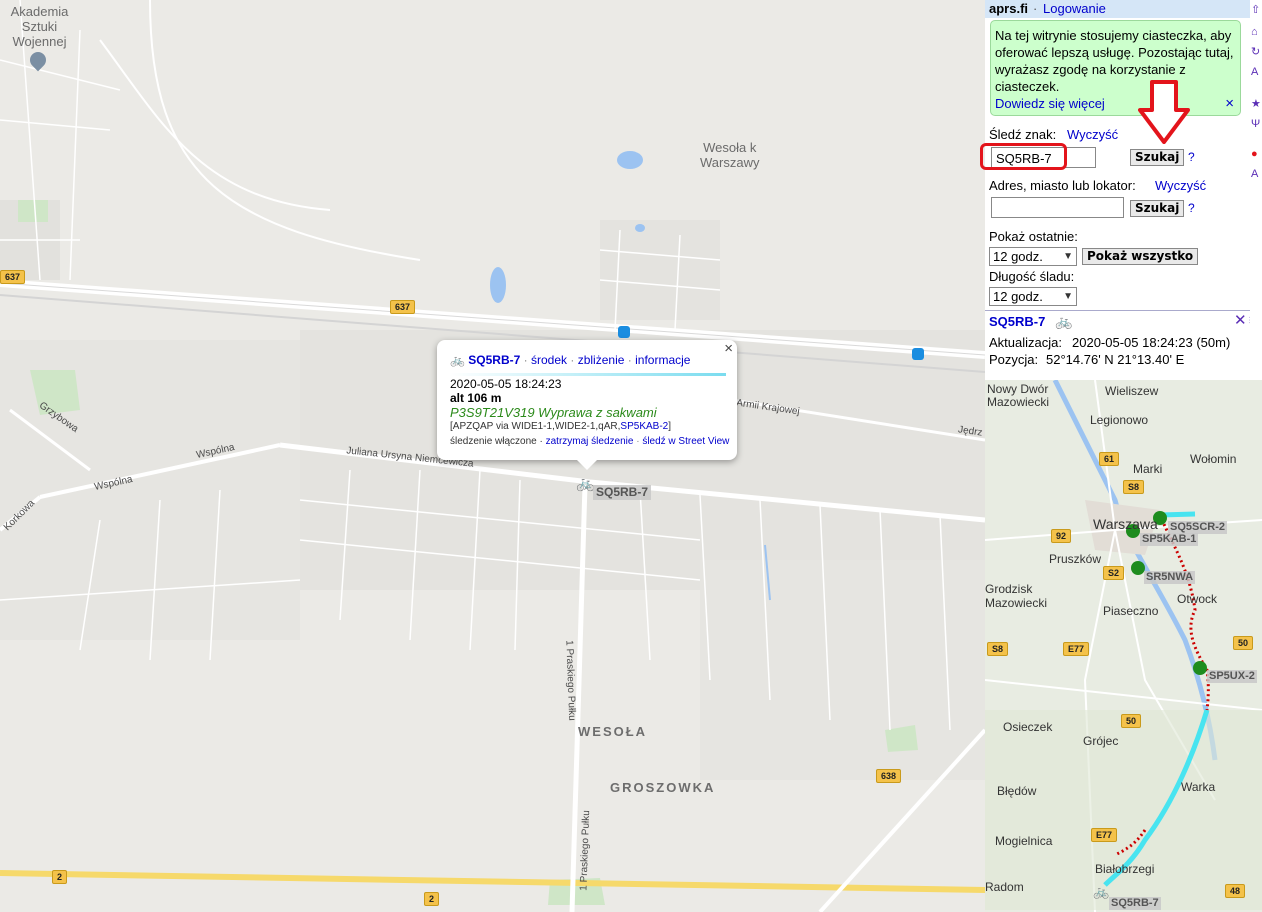 The width and height of the screenshot is (1262, 912). Describe the element at coordinates (1125, 524) in the screenshot. I see `minimap-place: Warszawa` at that location.